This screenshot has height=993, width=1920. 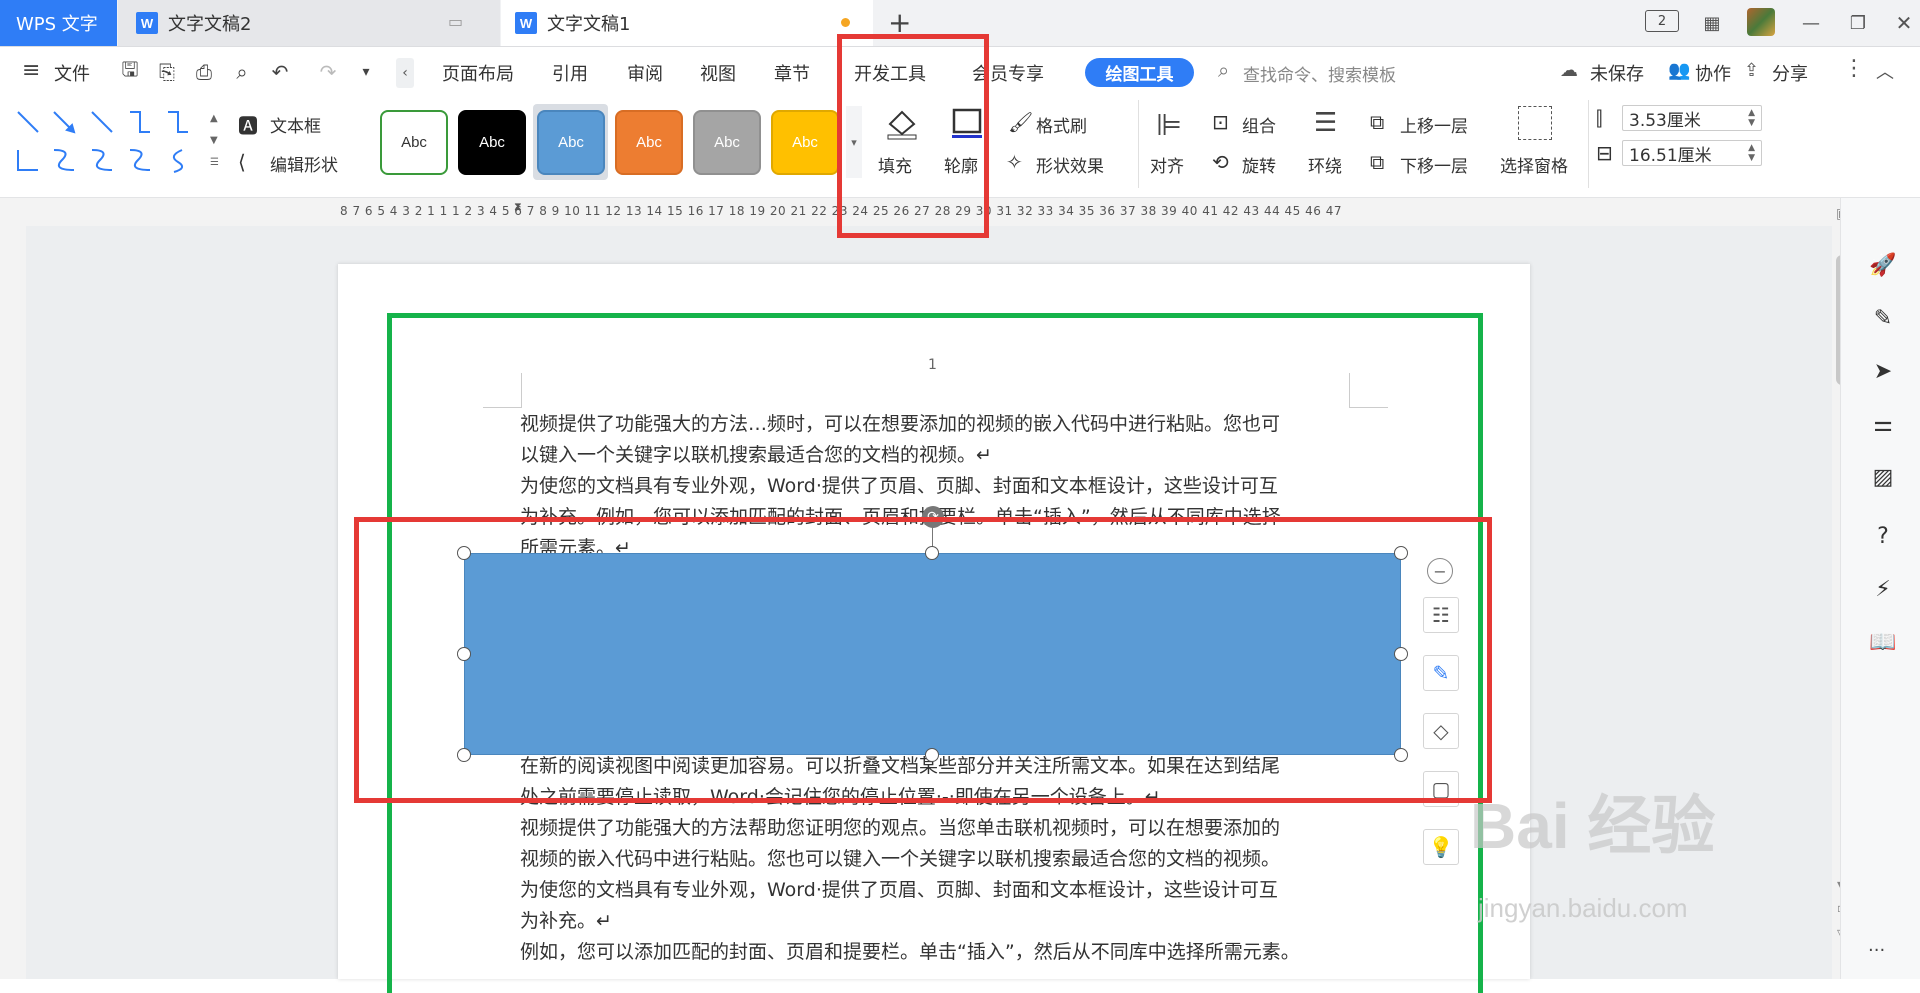 What do you see at coordinates (1761, 22) in the screenshot?
I see `avatar` at bounding box center [1761, 22].